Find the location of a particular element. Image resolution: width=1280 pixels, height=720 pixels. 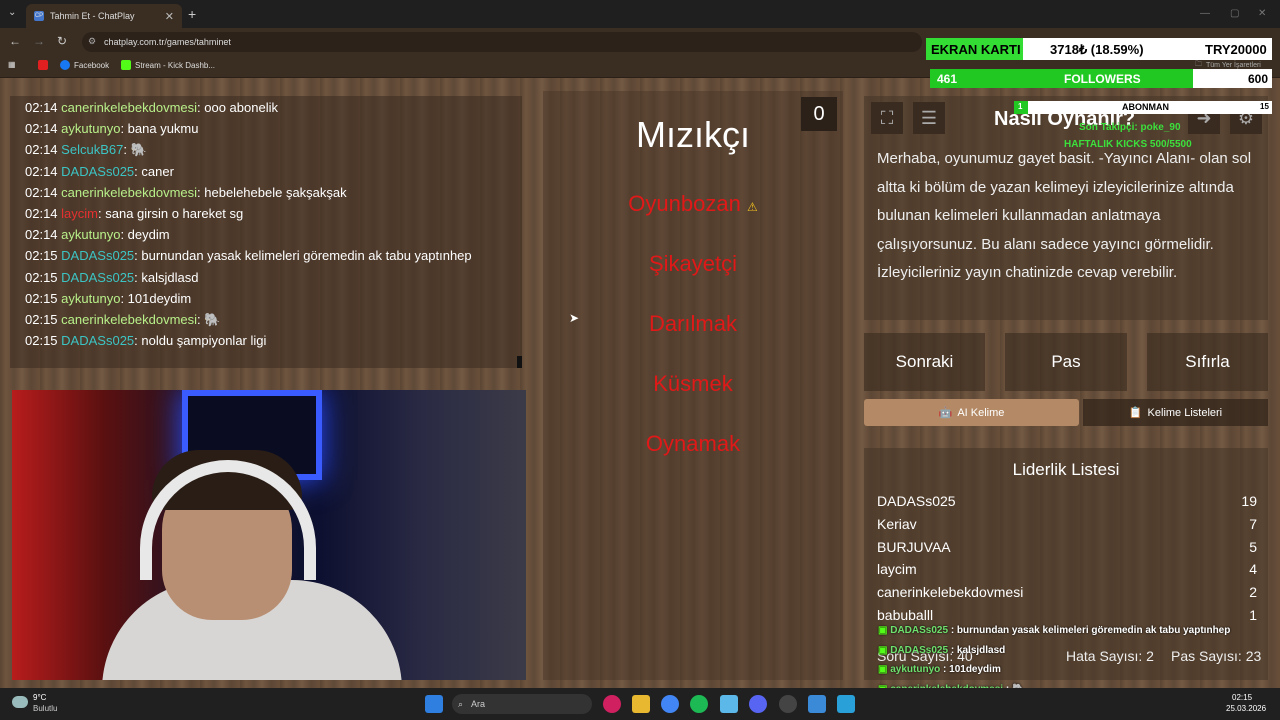

taskbar-search: ⌕ Ara is located at coordinates (522, 704).